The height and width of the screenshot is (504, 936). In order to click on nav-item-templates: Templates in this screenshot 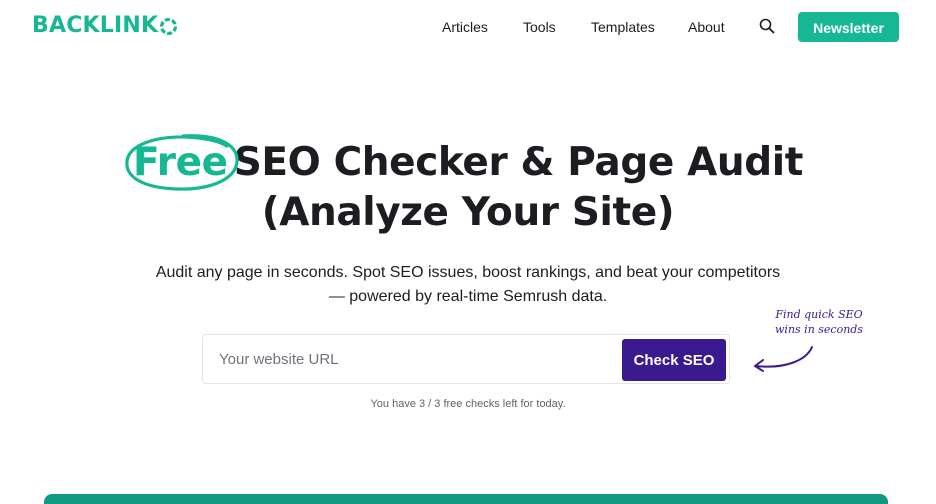, I will do `click(623, 27)`.